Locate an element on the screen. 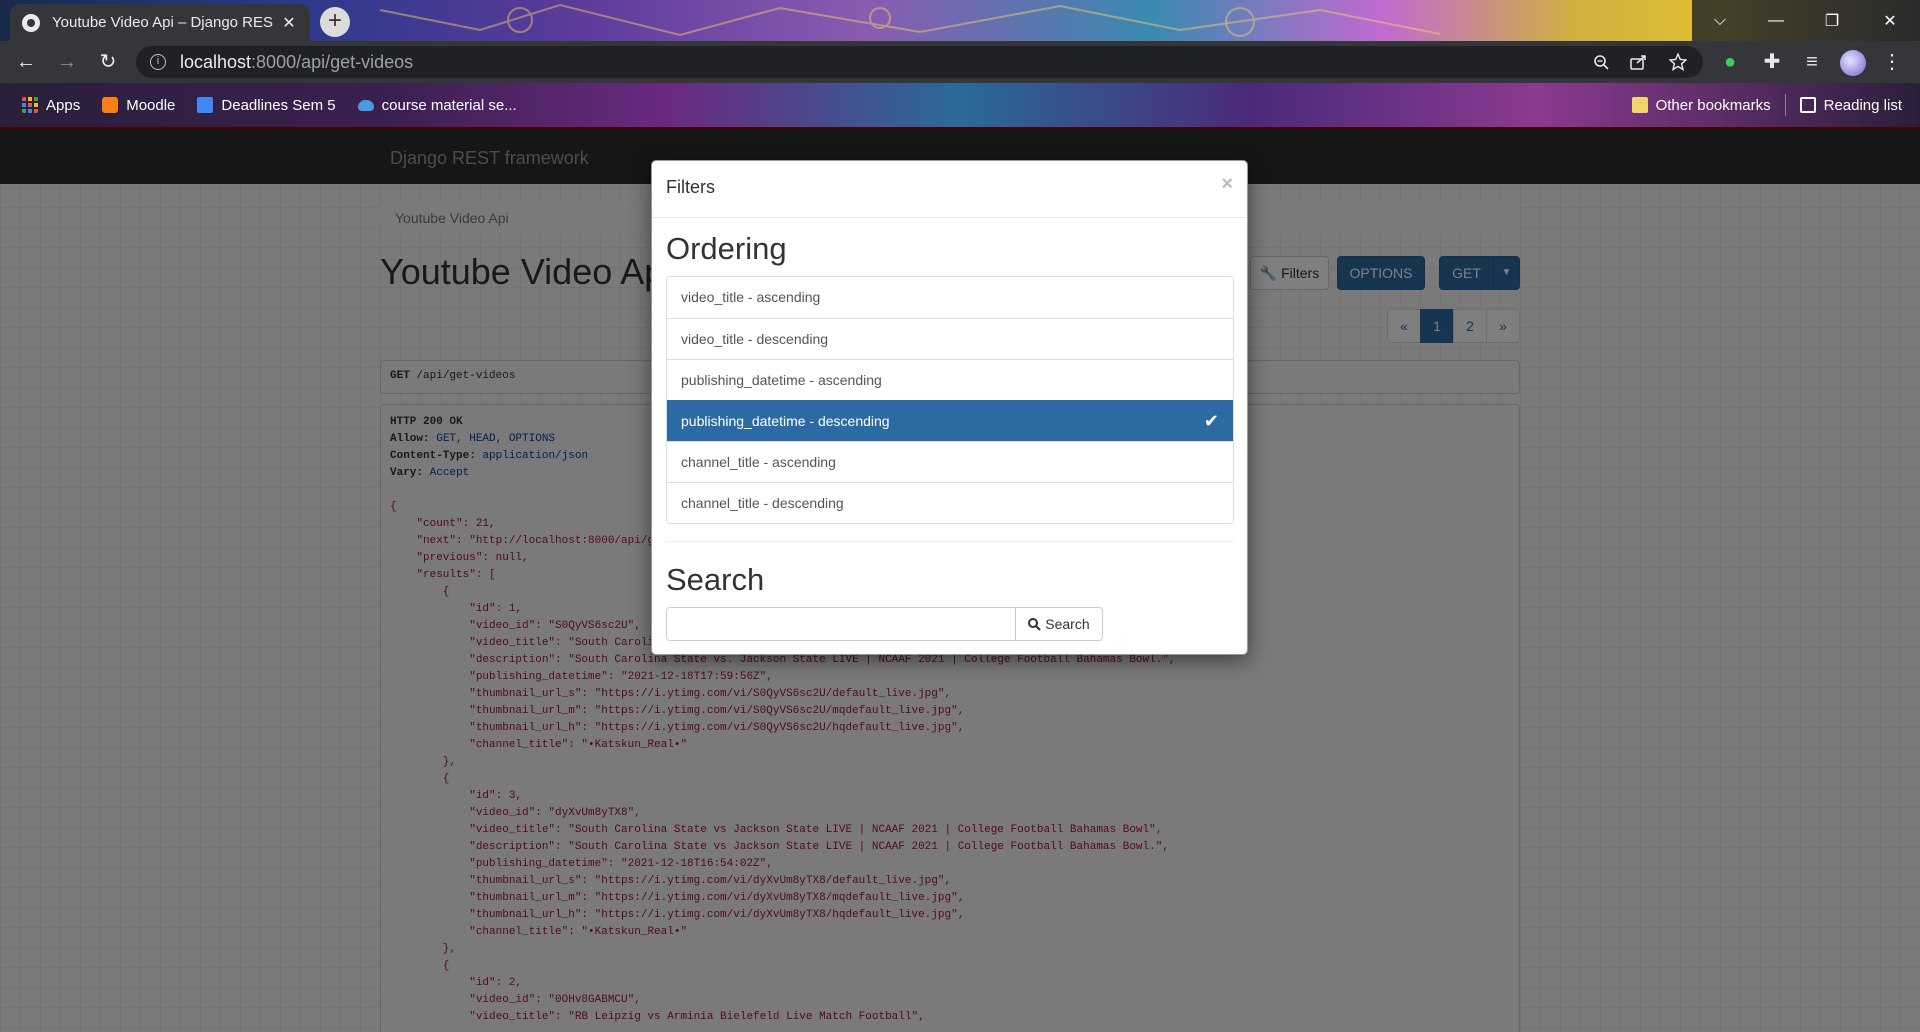 This screenshot has width=1920, height=1032. extension-icon: ● is located at coordinates (1730, 62).